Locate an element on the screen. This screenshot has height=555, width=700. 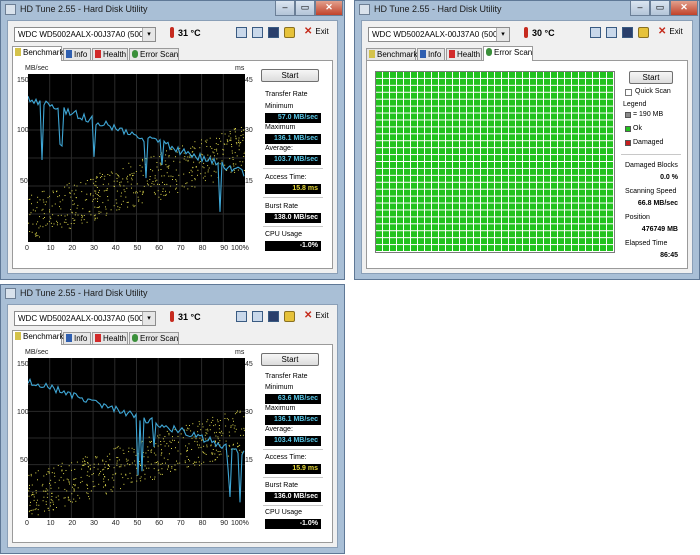
info-icon is located at coordinates (69, 338).